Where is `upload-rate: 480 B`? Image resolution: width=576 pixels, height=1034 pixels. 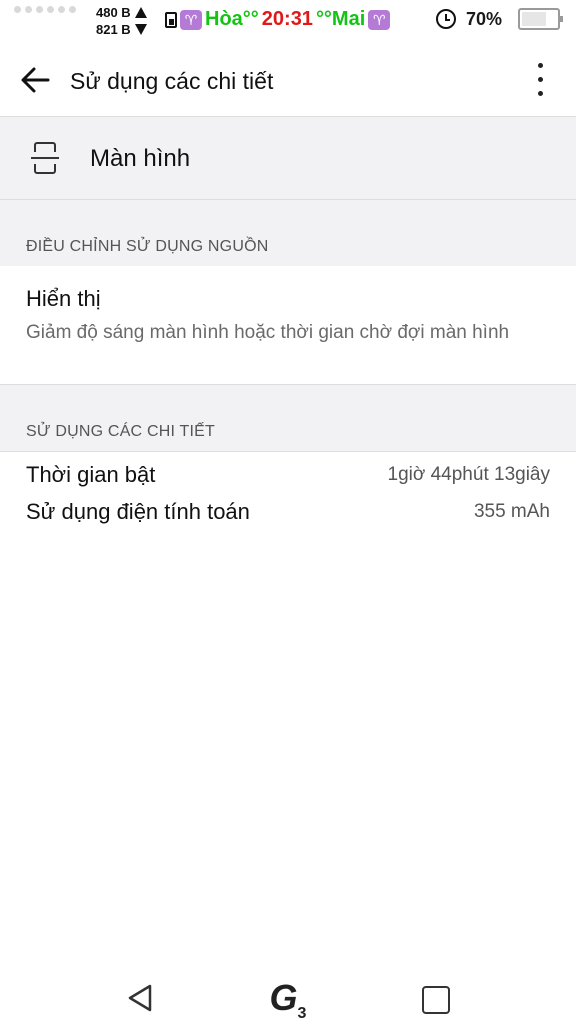
upload-rate: 480 B is located at coordinates (113, 12).